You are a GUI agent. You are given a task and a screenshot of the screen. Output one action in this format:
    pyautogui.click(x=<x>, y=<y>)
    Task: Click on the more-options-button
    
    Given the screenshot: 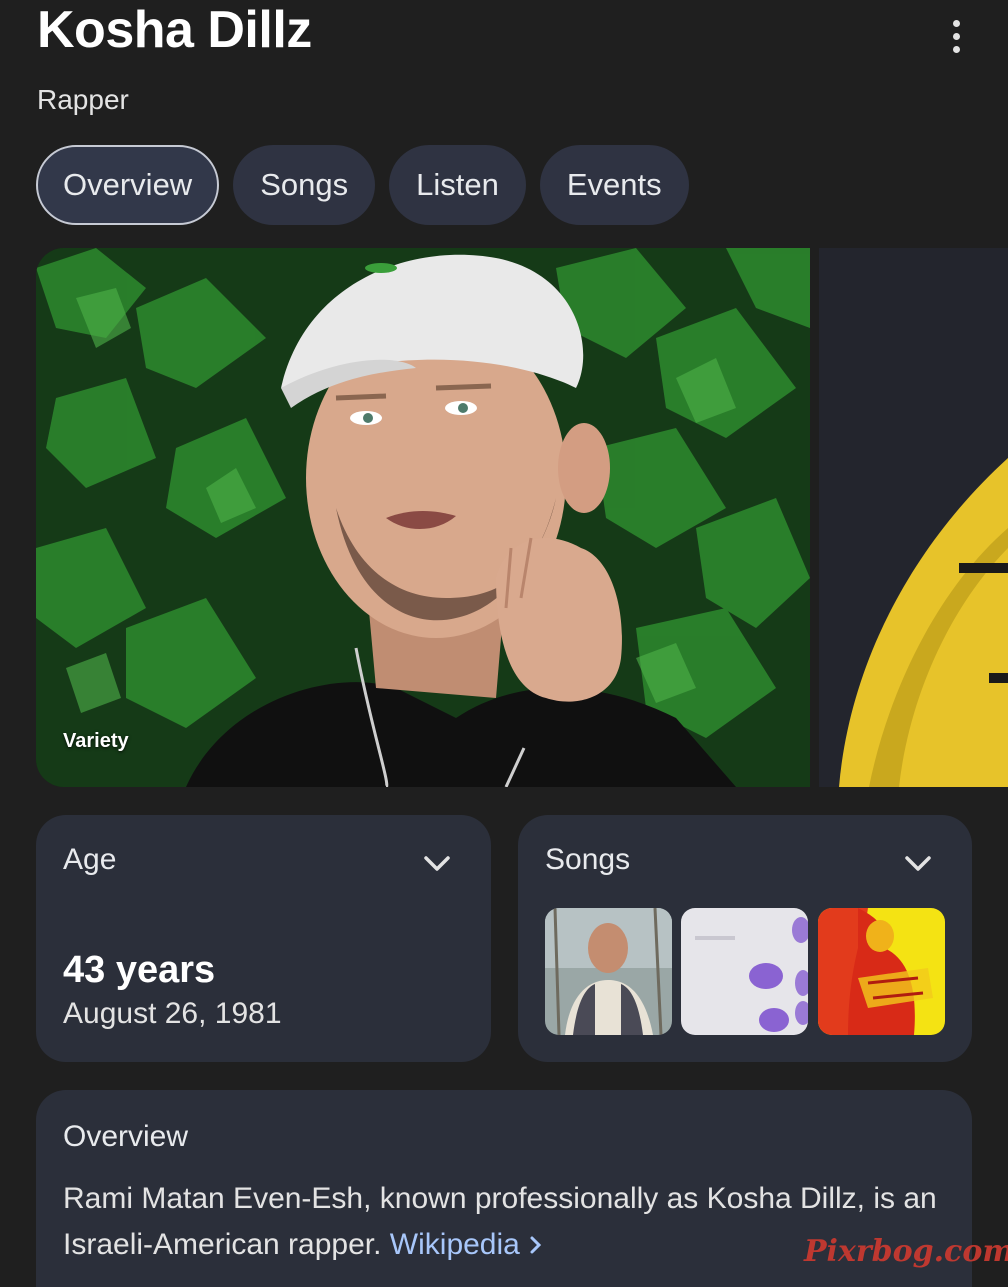 What is the action you would take?
    pyautogui.click(x=956, y=36)
    